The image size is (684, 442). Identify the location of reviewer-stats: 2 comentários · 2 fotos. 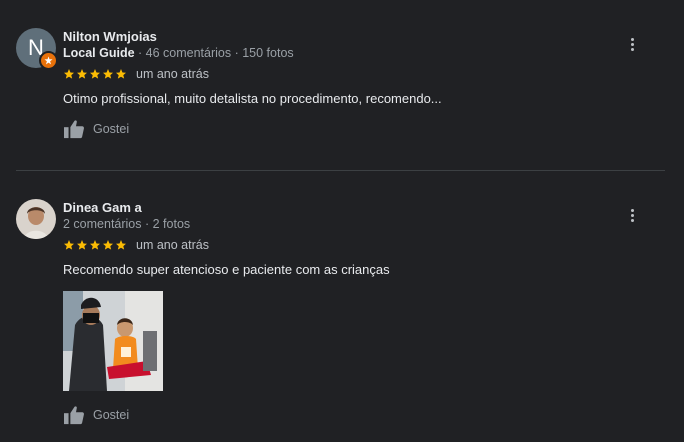
(127, 224).